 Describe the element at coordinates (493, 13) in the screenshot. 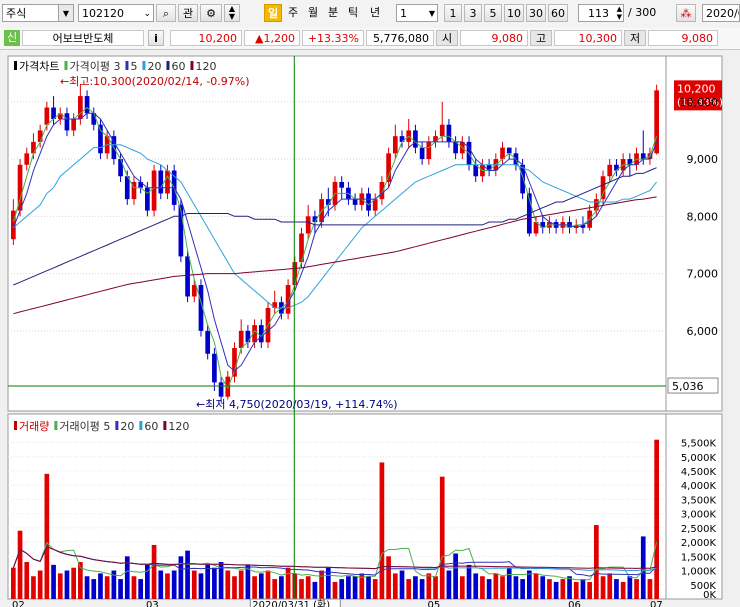

I see `interval-5-button: 5` at that location.